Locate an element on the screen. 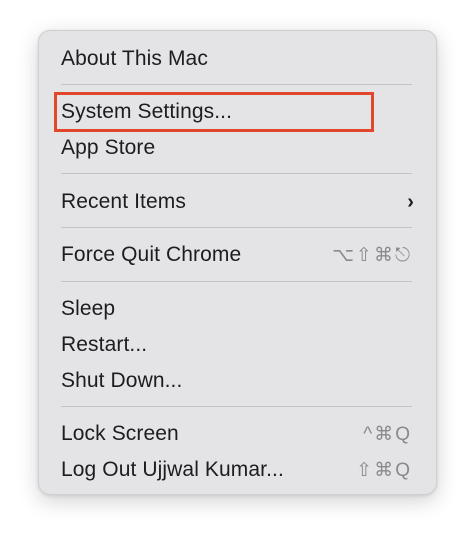 This screenshot has width=474, height=539. menu-item-label: Sleep is located at coordinates (88, 308).